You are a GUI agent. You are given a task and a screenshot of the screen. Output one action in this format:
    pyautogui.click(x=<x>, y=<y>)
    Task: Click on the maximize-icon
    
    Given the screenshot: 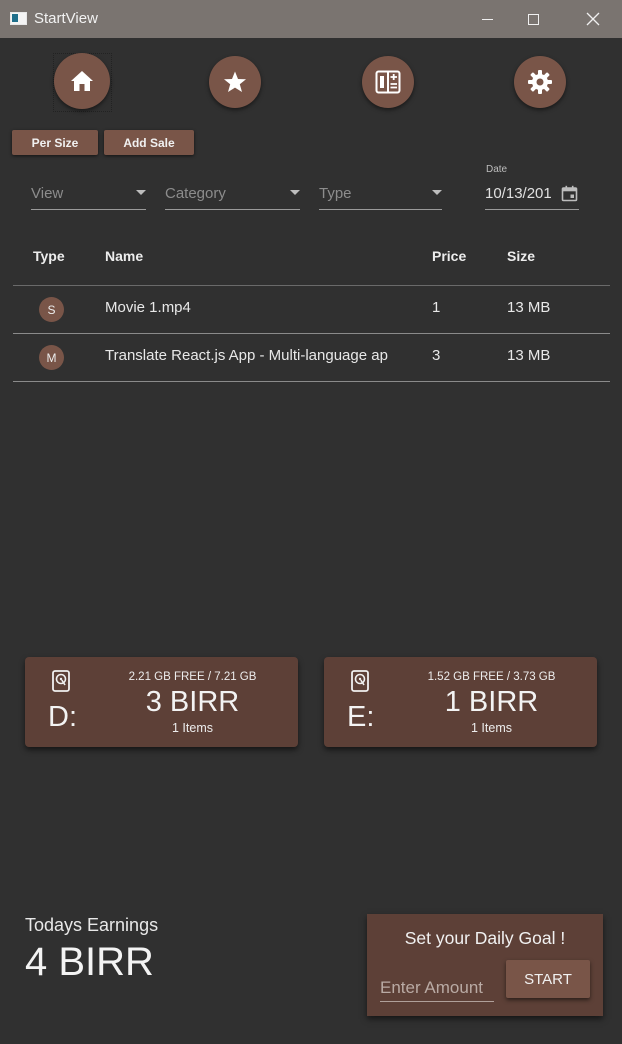 What is the action you would take?
    pyautogui.click(x=533, y=19)
    